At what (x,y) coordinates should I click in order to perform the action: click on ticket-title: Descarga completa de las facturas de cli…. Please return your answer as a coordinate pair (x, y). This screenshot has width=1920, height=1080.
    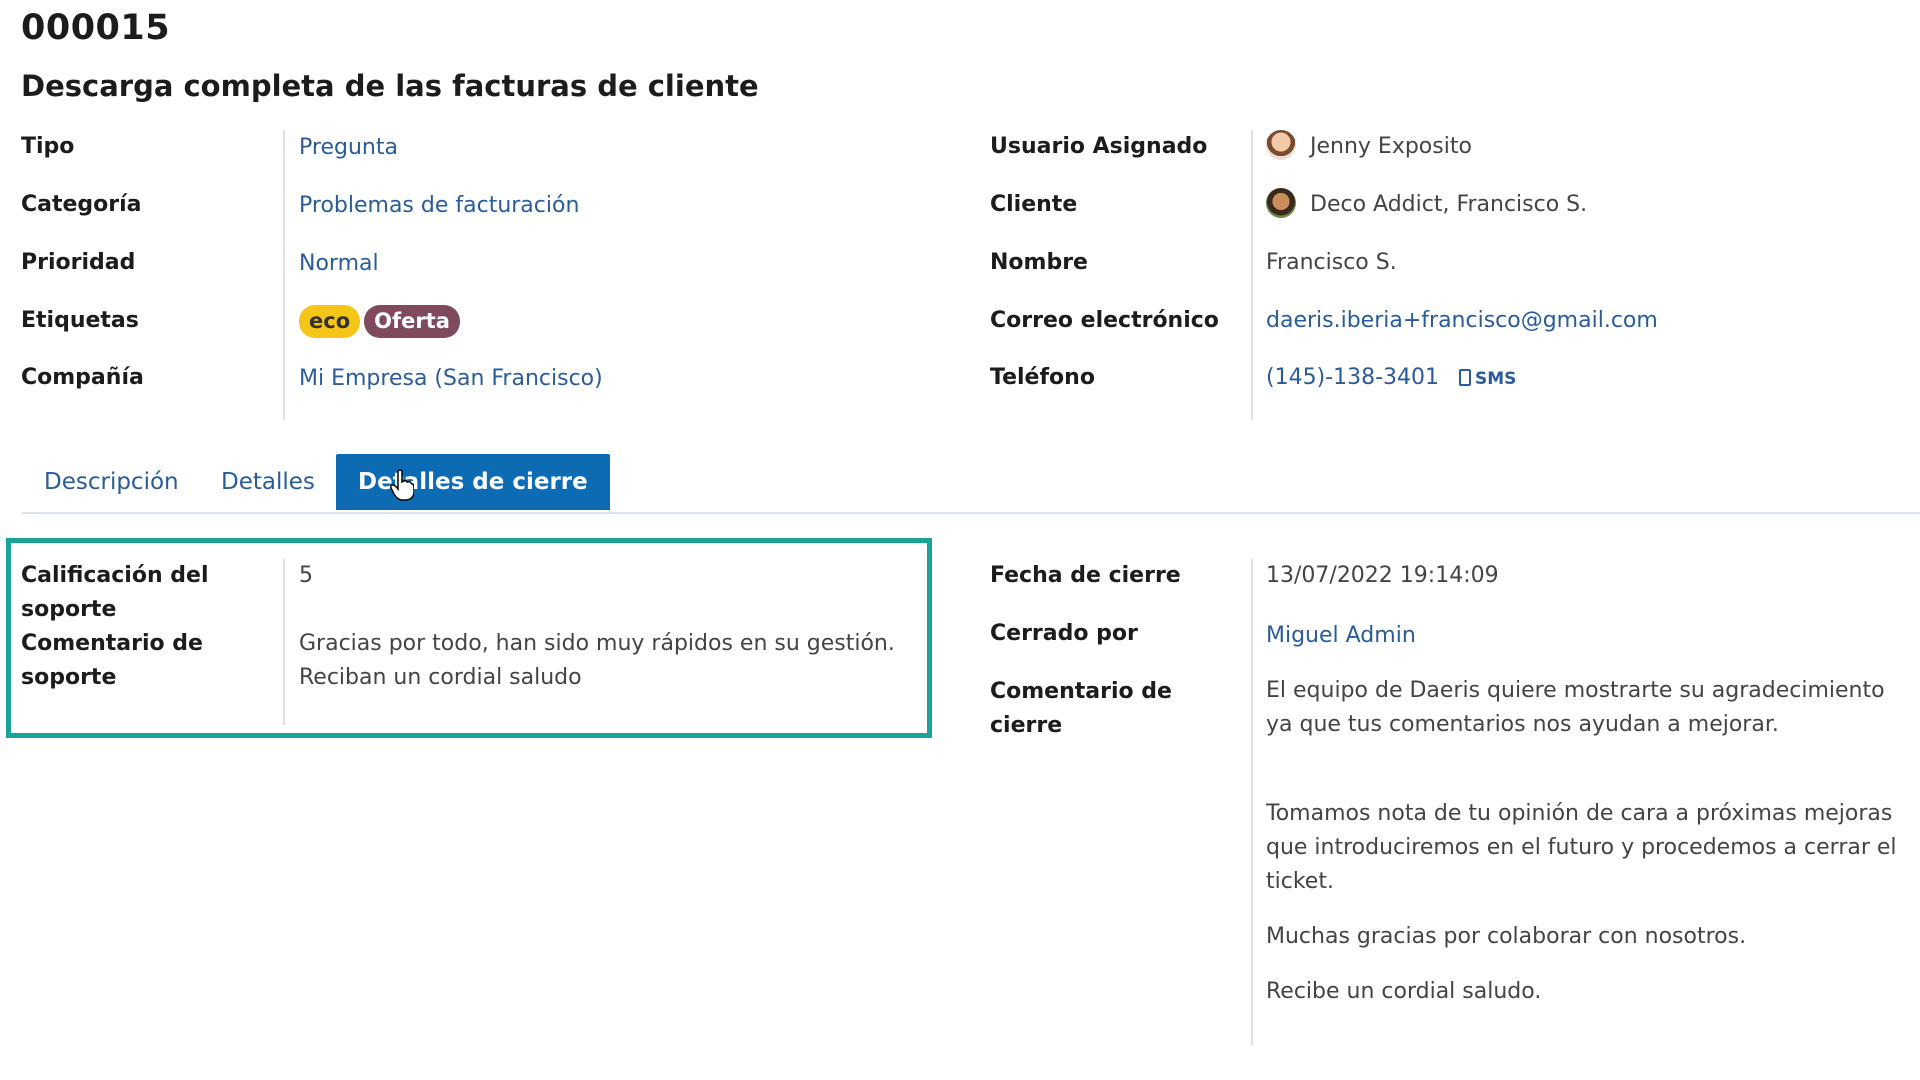
    Looking at the image, I should click on (390, 86).